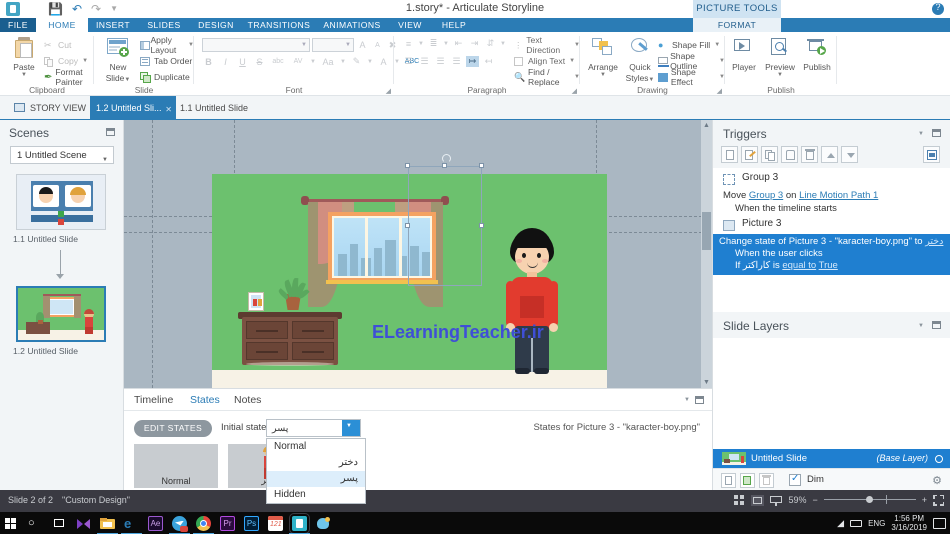 The image size is (950, 534). Describe the element at coordinates (377, 45) in the screenshot. I see `shrink-font-icon: A` at that location.